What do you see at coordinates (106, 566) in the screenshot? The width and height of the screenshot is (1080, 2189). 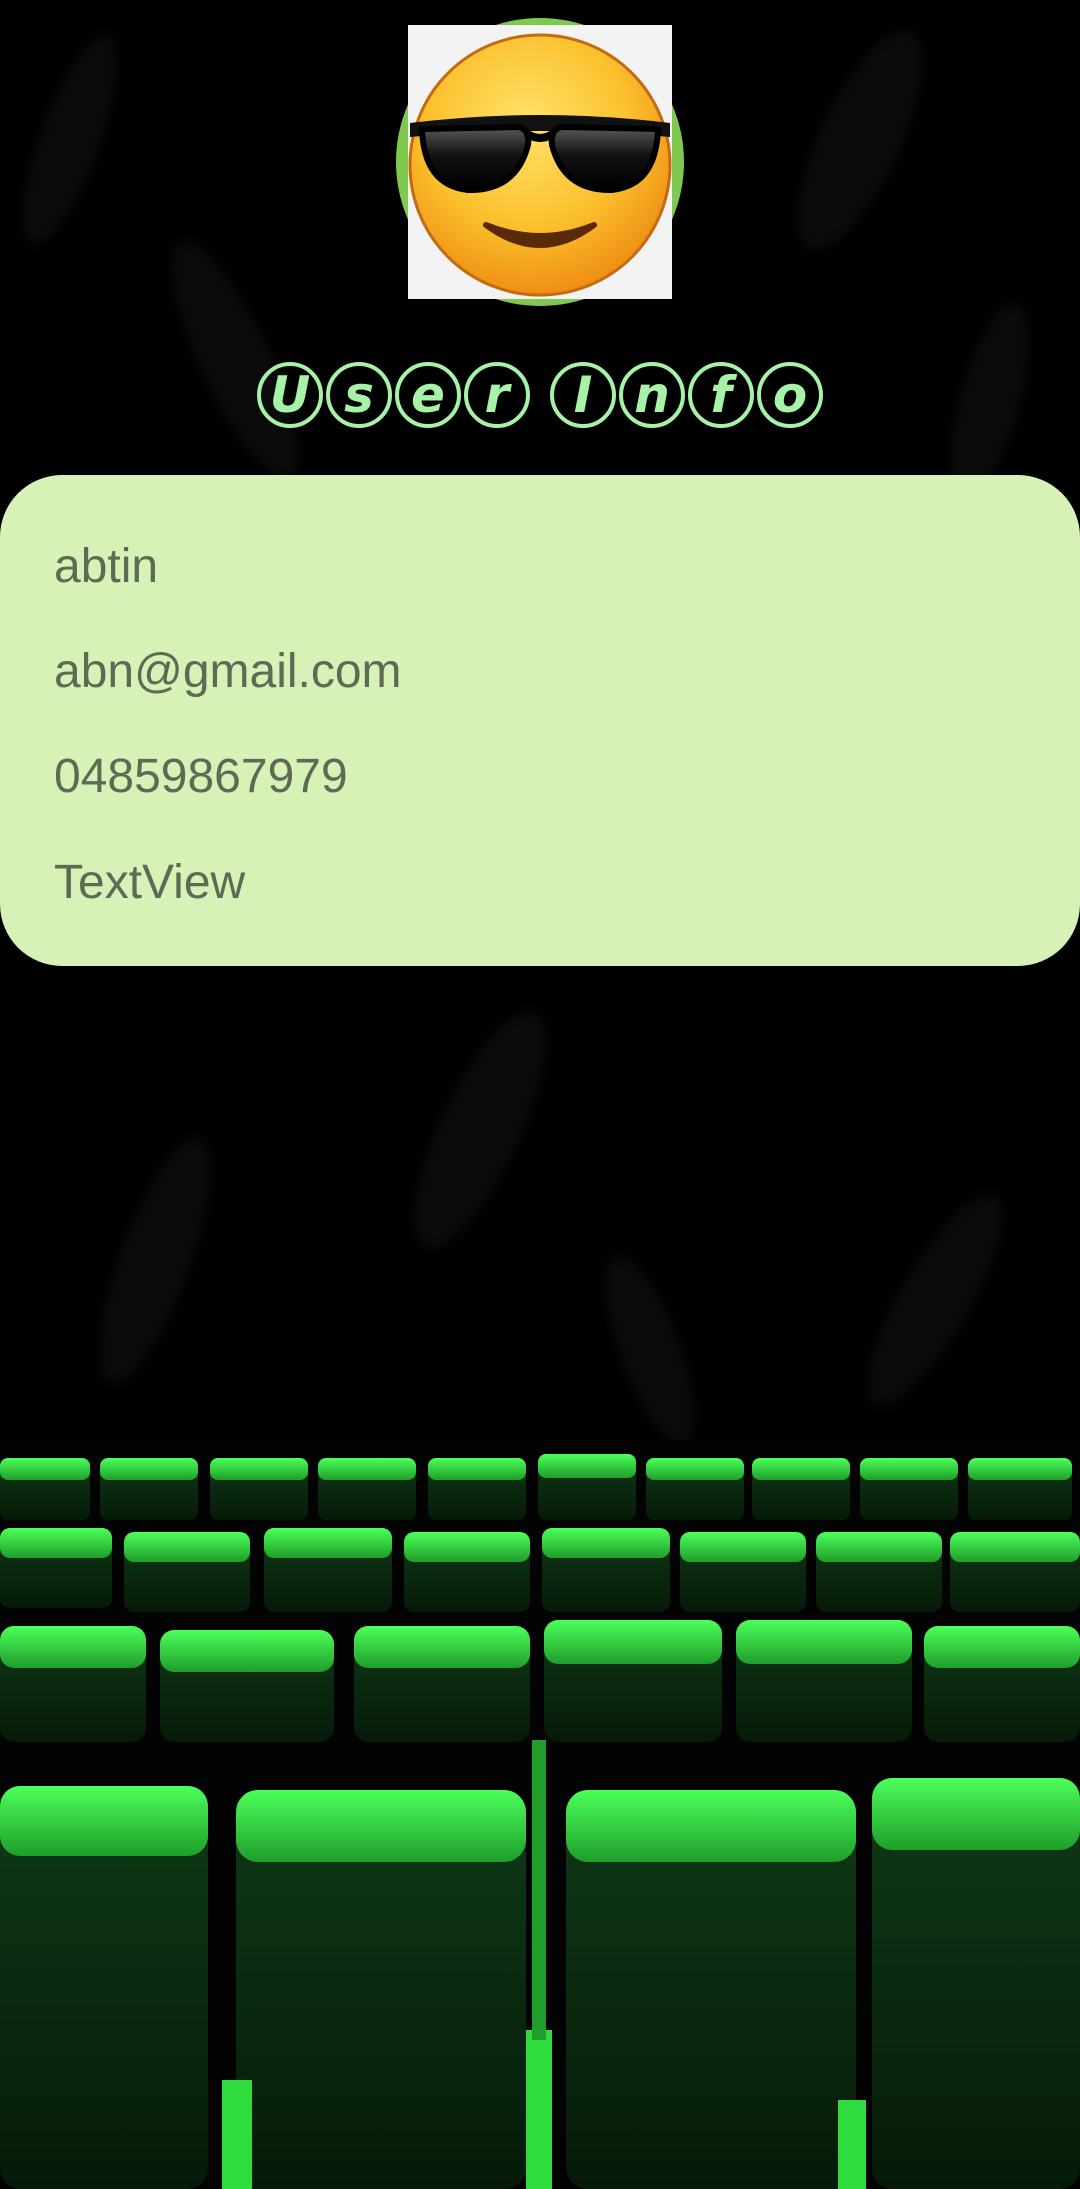 I see `user-name-text: abtin` at bounding box center [106, 566].